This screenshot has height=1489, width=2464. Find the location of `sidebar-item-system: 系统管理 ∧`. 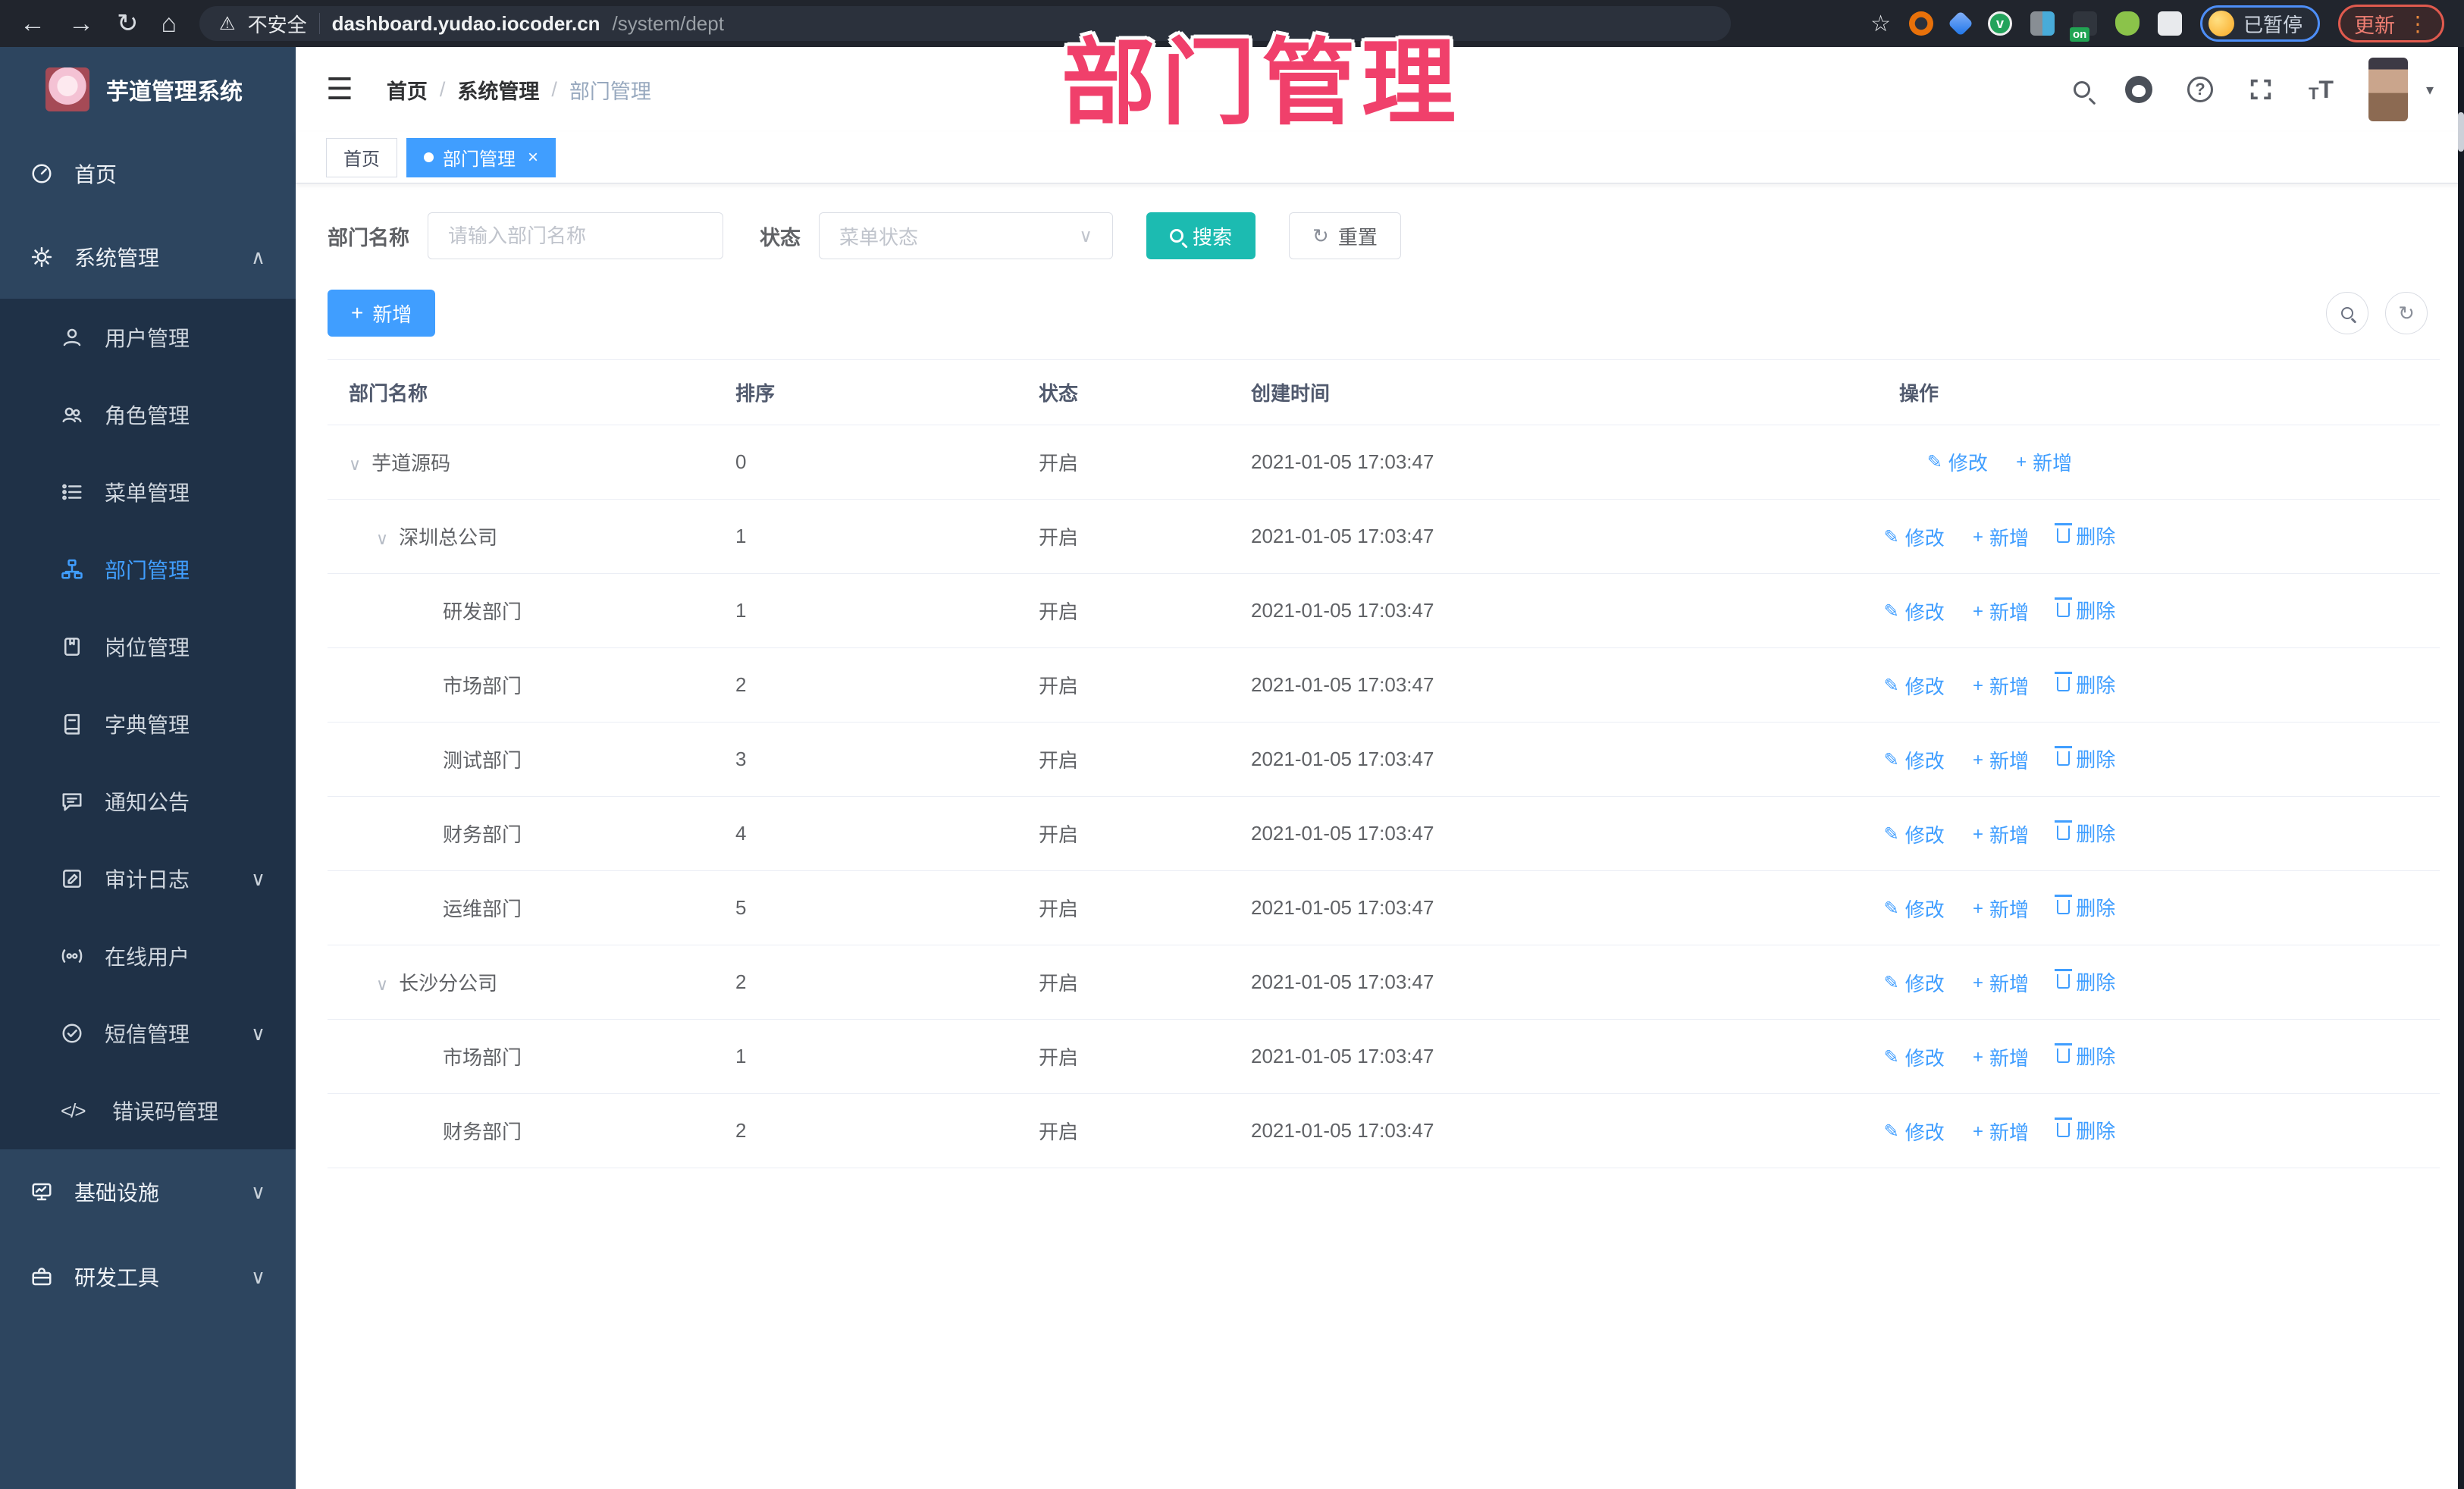

sidebar-item-system: 系统管理 ∧ is located at coordinates (148, 257).